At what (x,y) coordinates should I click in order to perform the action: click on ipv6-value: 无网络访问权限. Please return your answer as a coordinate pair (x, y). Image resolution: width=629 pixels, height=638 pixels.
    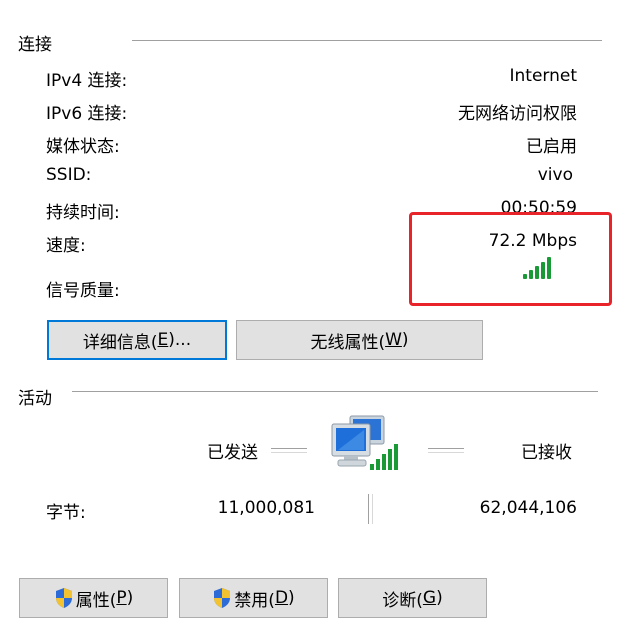
    Looking at the image, I should click on (517, 114).